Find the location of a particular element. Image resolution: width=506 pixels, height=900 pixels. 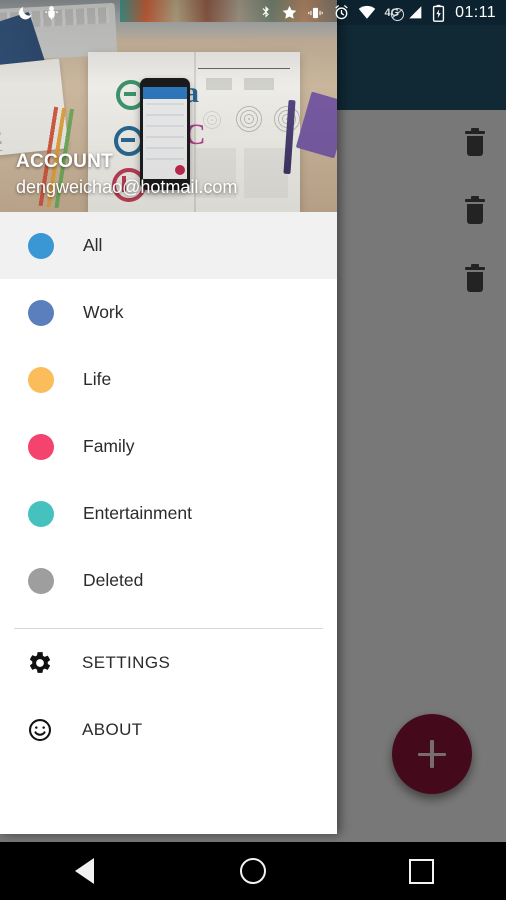

page-title: ACCOUNT is located at coordinates (65, 161).